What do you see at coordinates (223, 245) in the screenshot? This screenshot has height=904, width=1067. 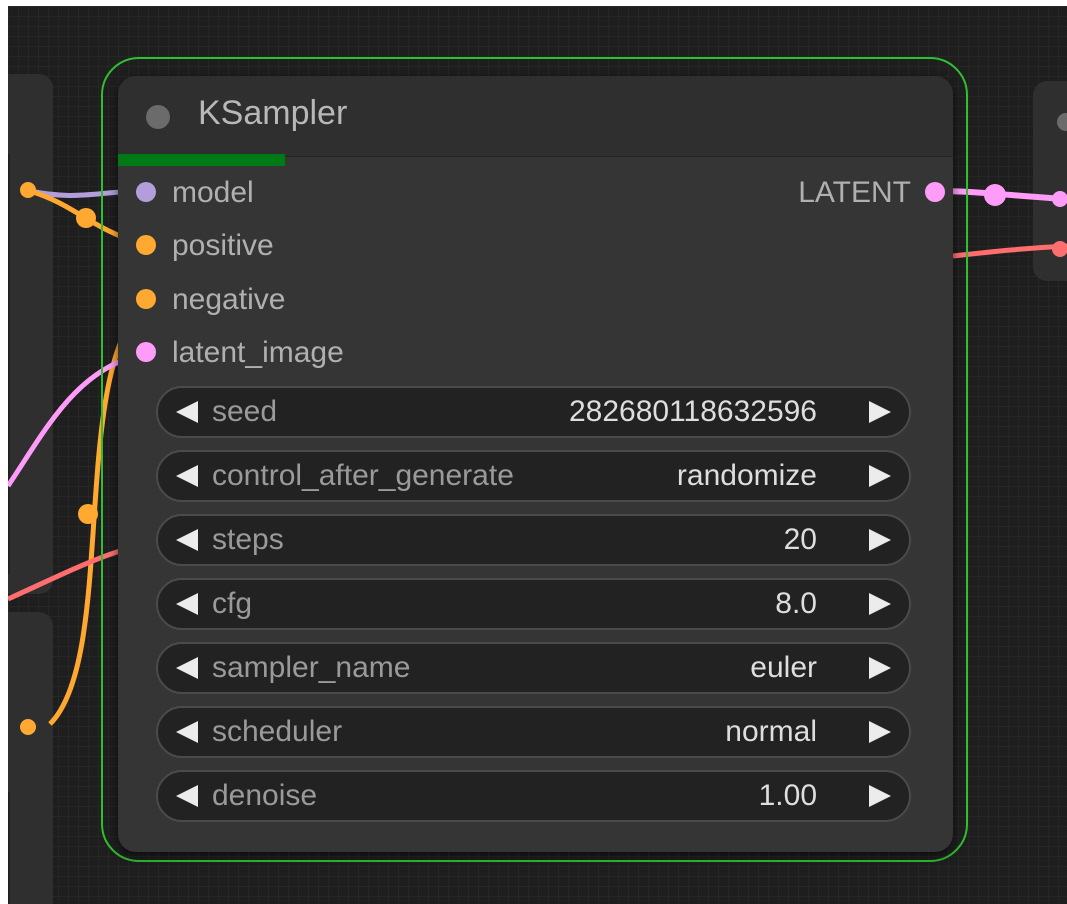 I see `input-positive-label: positive` at bounding box center [223, 245].